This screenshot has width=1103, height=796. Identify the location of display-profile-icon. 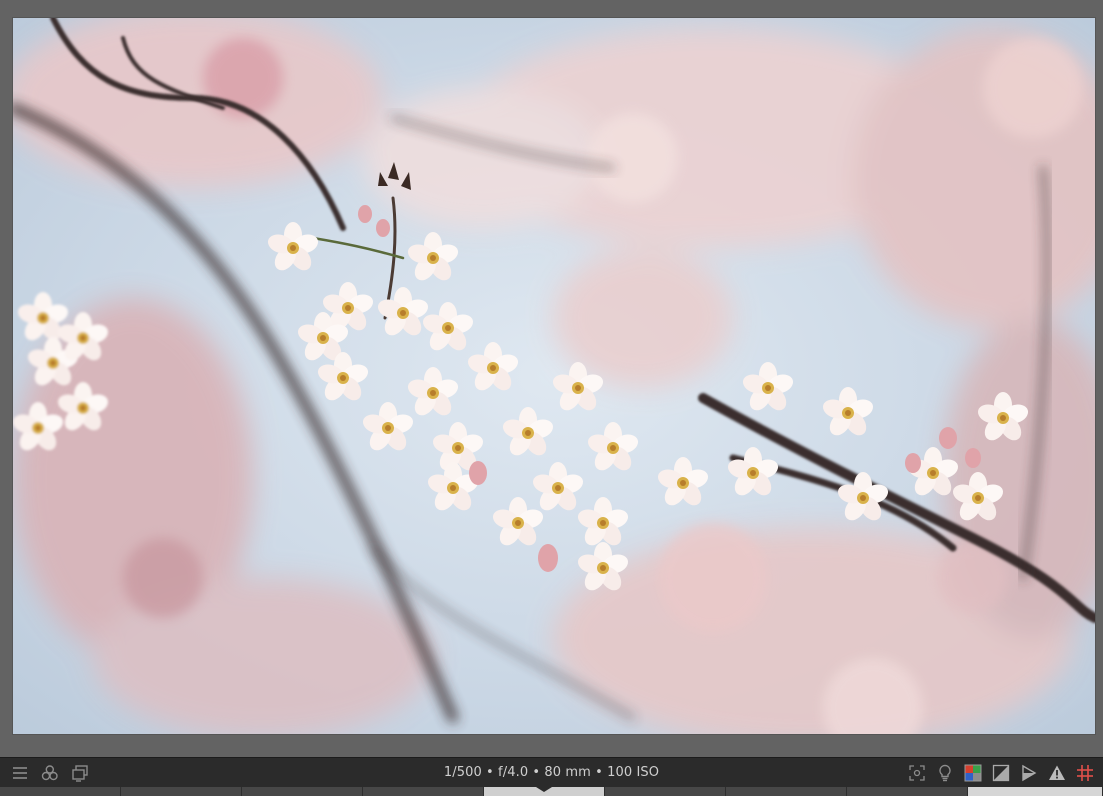
(945, 773).